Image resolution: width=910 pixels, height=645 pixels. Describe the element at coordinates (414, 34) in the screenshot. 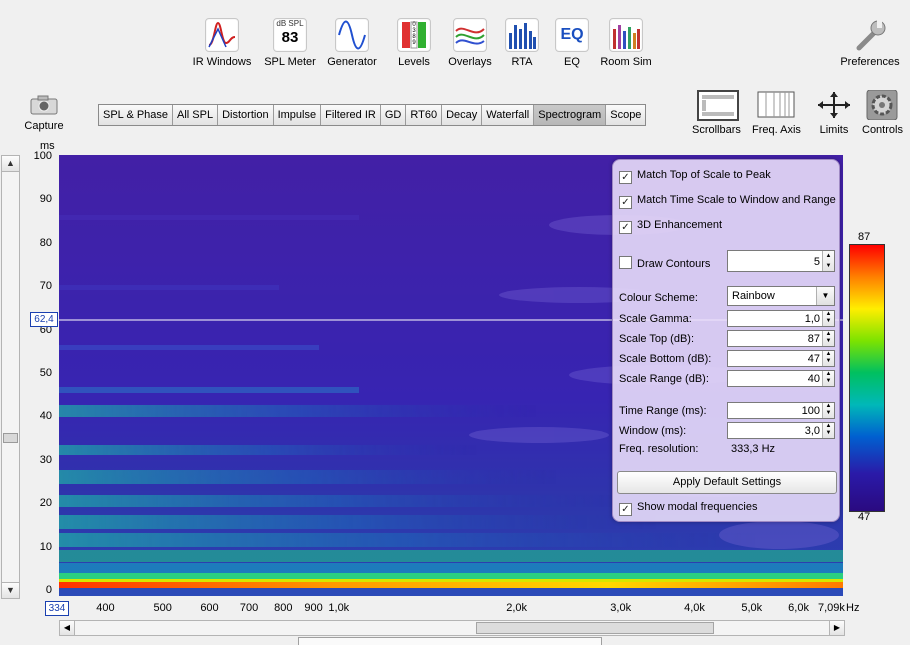

I see `levels-digits: 0389` at that location.